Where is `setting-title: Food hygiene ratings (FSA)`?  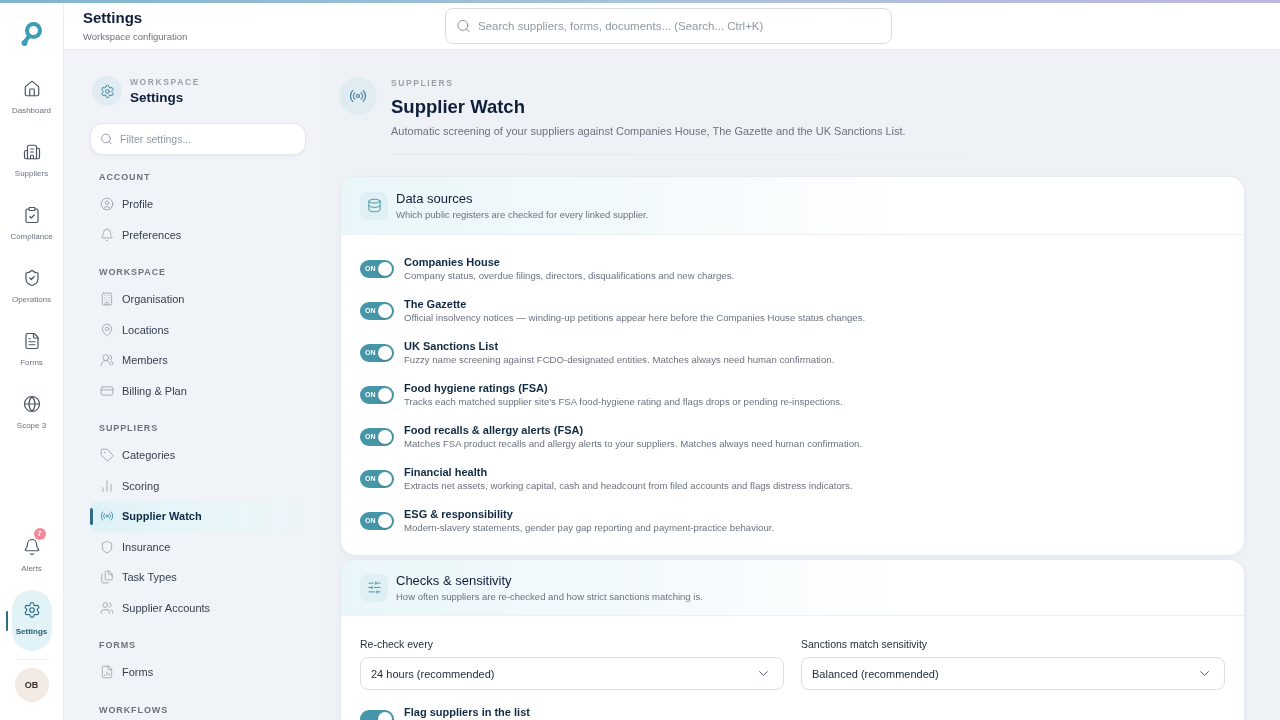 setting-title: Food hygiene ratings (FSA) is located at coordinates (476, 388).